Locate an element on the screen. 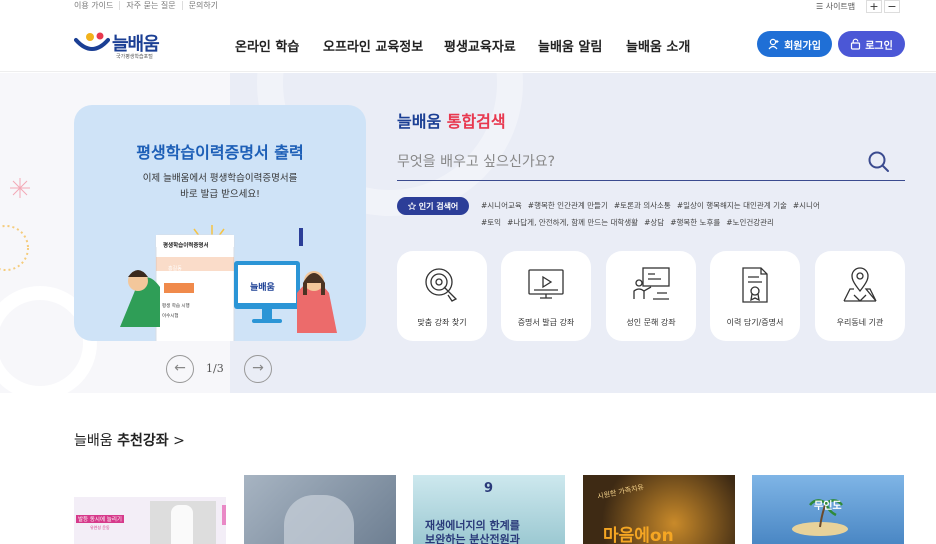  course-thumb-1: 발등 동시에 늘리기 유연성 운동 is located at coordinates (150, 509).